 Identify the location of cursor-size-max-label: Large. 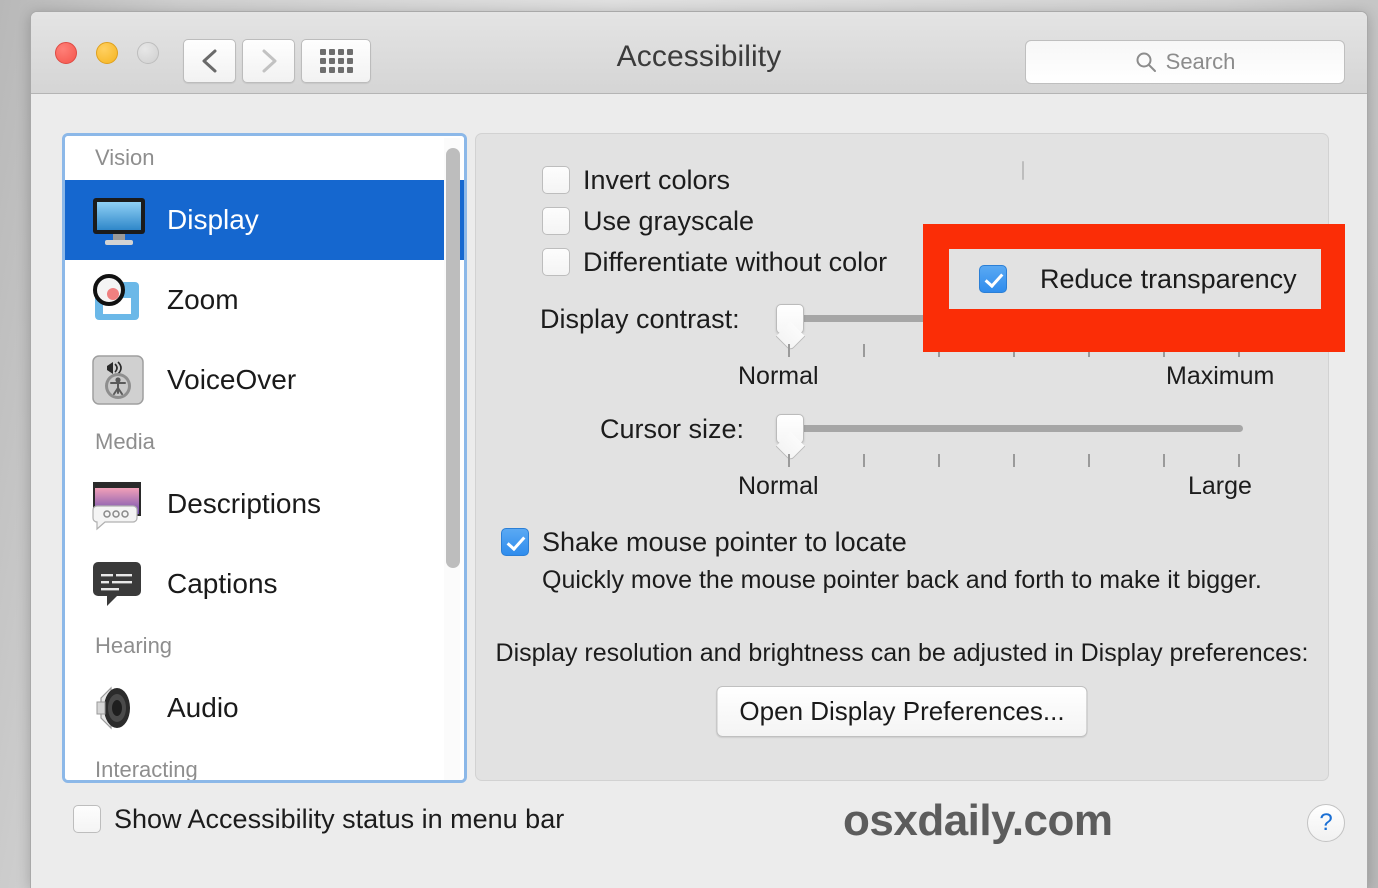
(1220, 486).